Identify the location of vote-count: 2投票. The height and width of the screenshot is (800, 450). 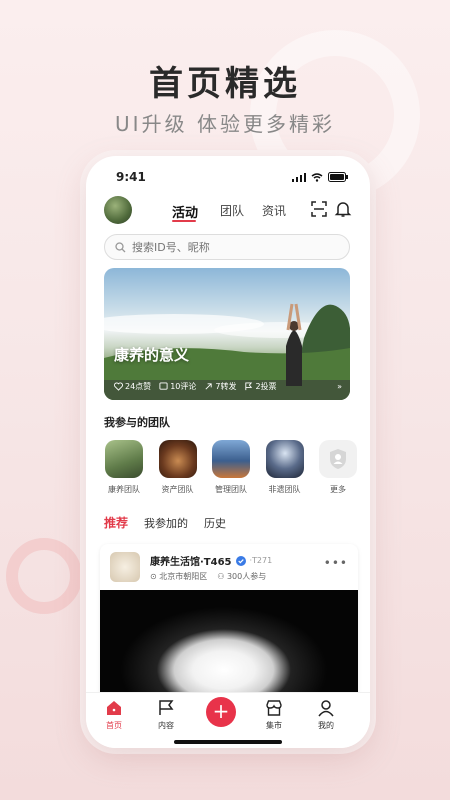
(266, 386).